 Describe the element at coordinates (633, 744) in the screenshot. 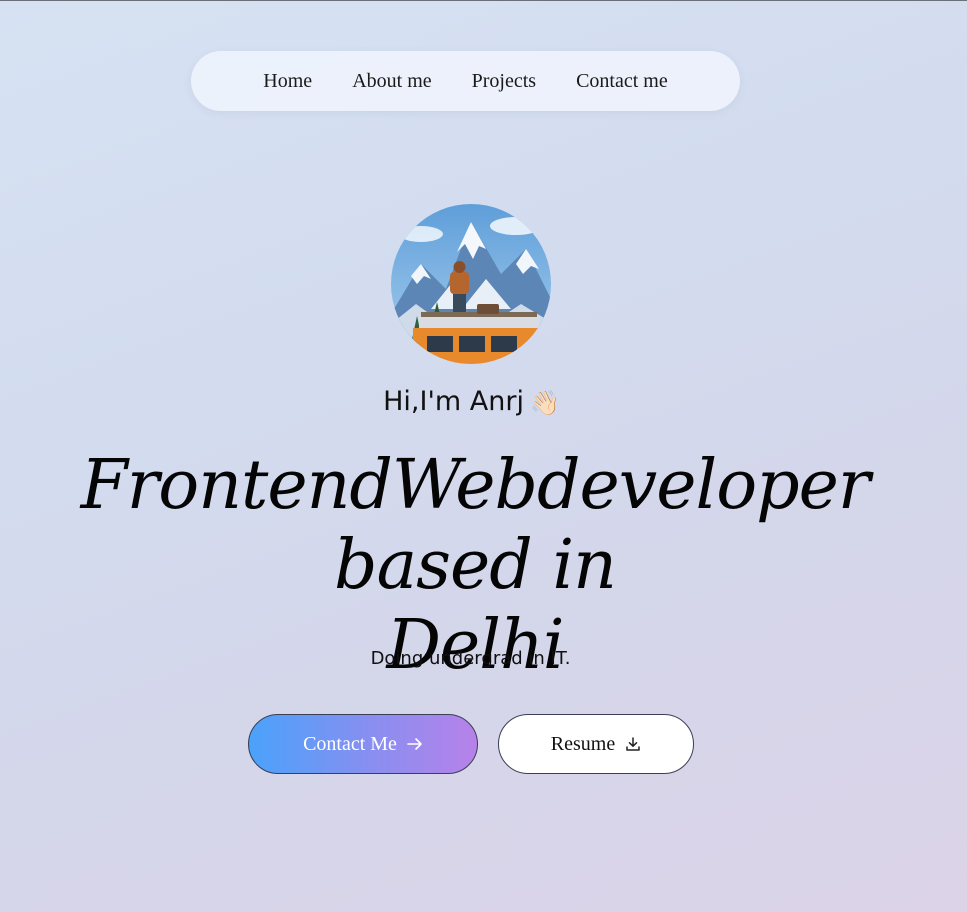

I see `download-icon` at that location.